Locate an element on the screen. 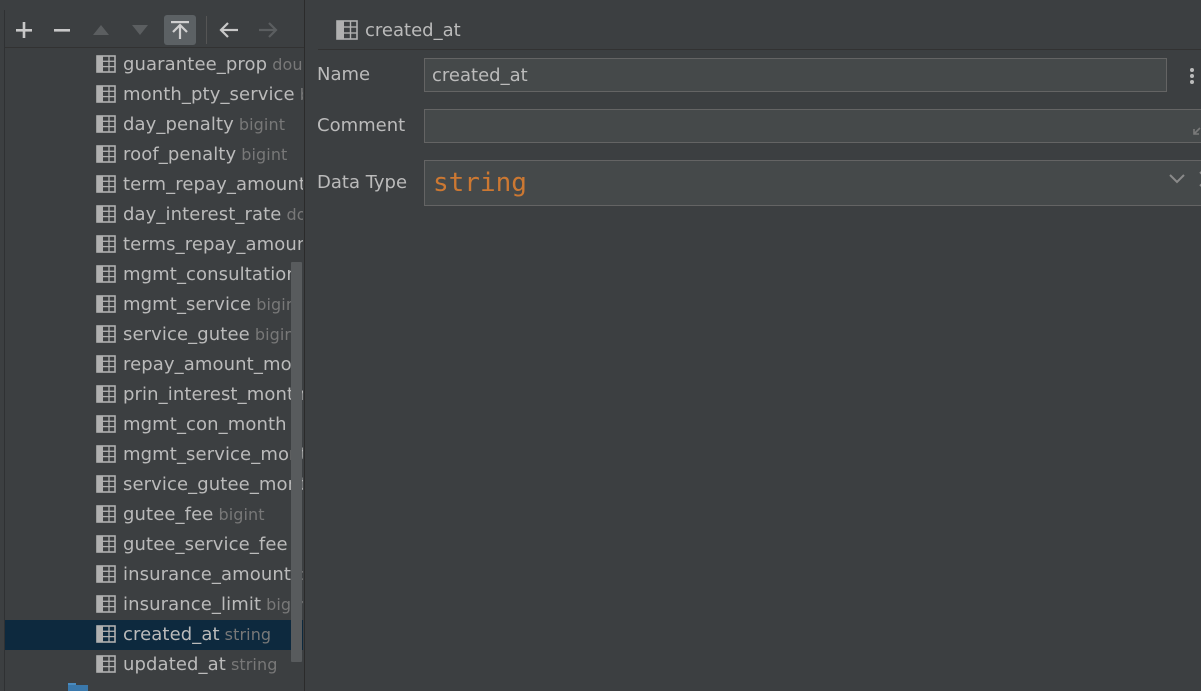 The image size is (1201, 691). column-name: insurance_amount is located at coordinates (207, 574).